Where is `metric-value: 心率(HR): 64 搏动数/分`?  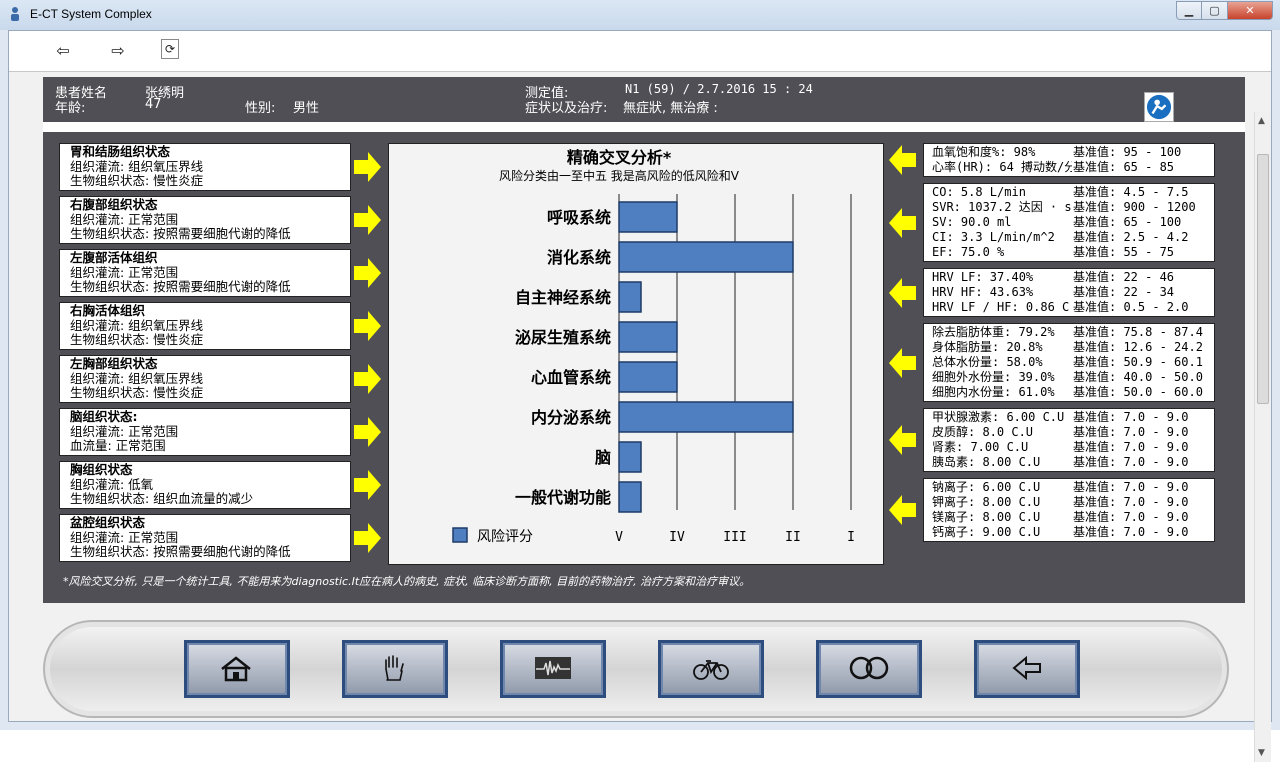
metric-value: 心率(HR): 64 搏动数/分 is located at coordinates (1004, 167).